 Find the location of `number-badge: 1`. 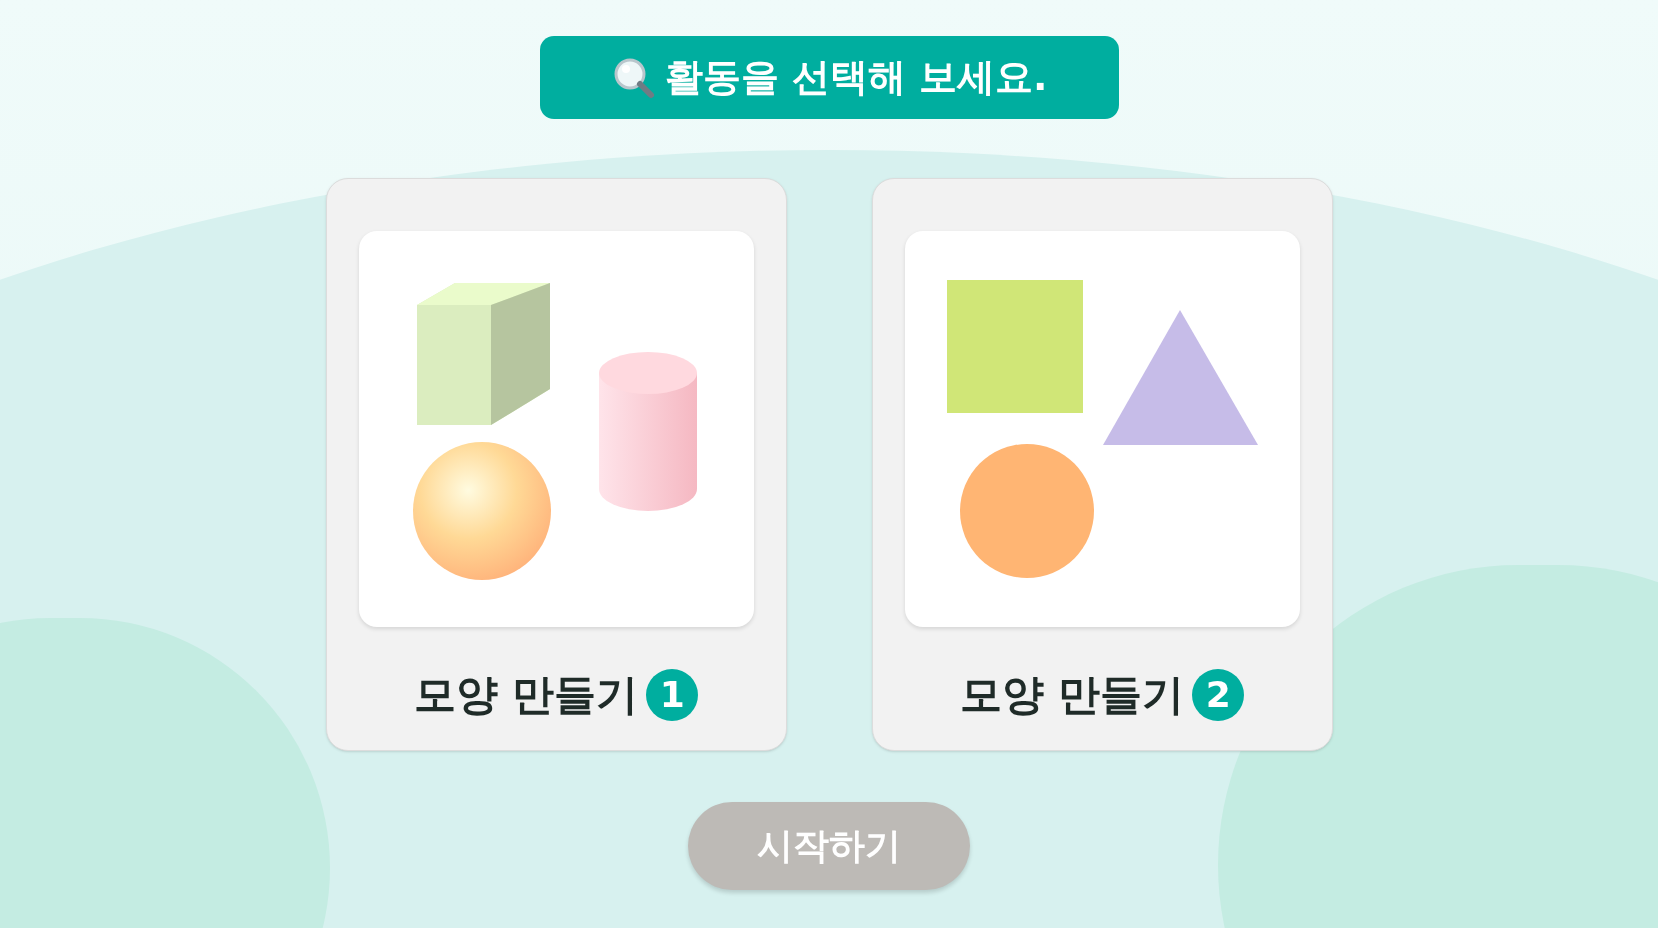

number-badge: 1 is located at coordinates (672, 694).